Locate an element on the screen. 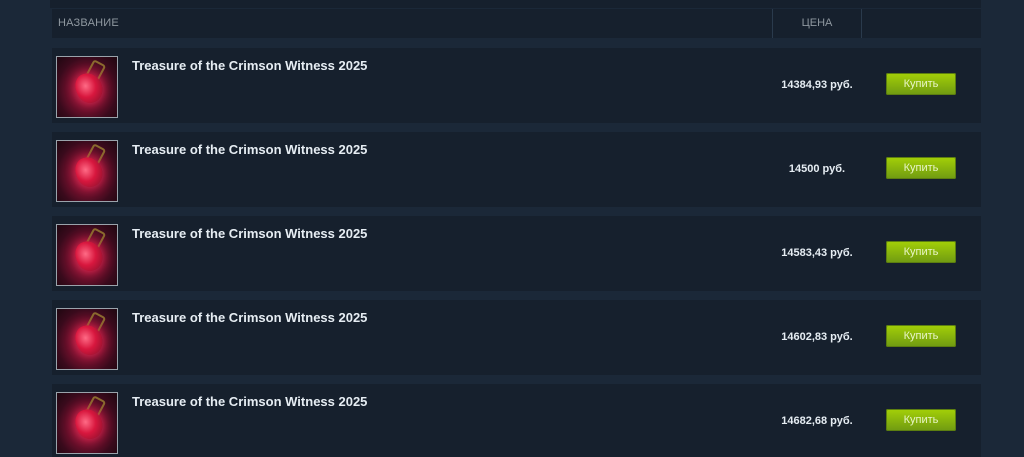  column-divider is located at coordinates (861, 23).